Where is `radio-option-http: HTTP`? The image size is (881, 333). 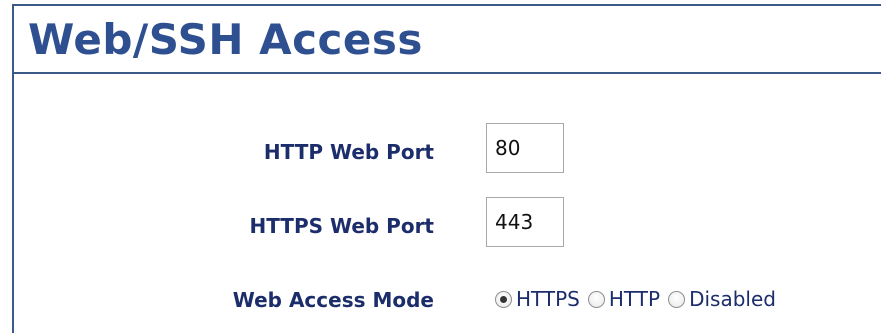 radio-option-http: HTTP is located at coordinates (624, 299).